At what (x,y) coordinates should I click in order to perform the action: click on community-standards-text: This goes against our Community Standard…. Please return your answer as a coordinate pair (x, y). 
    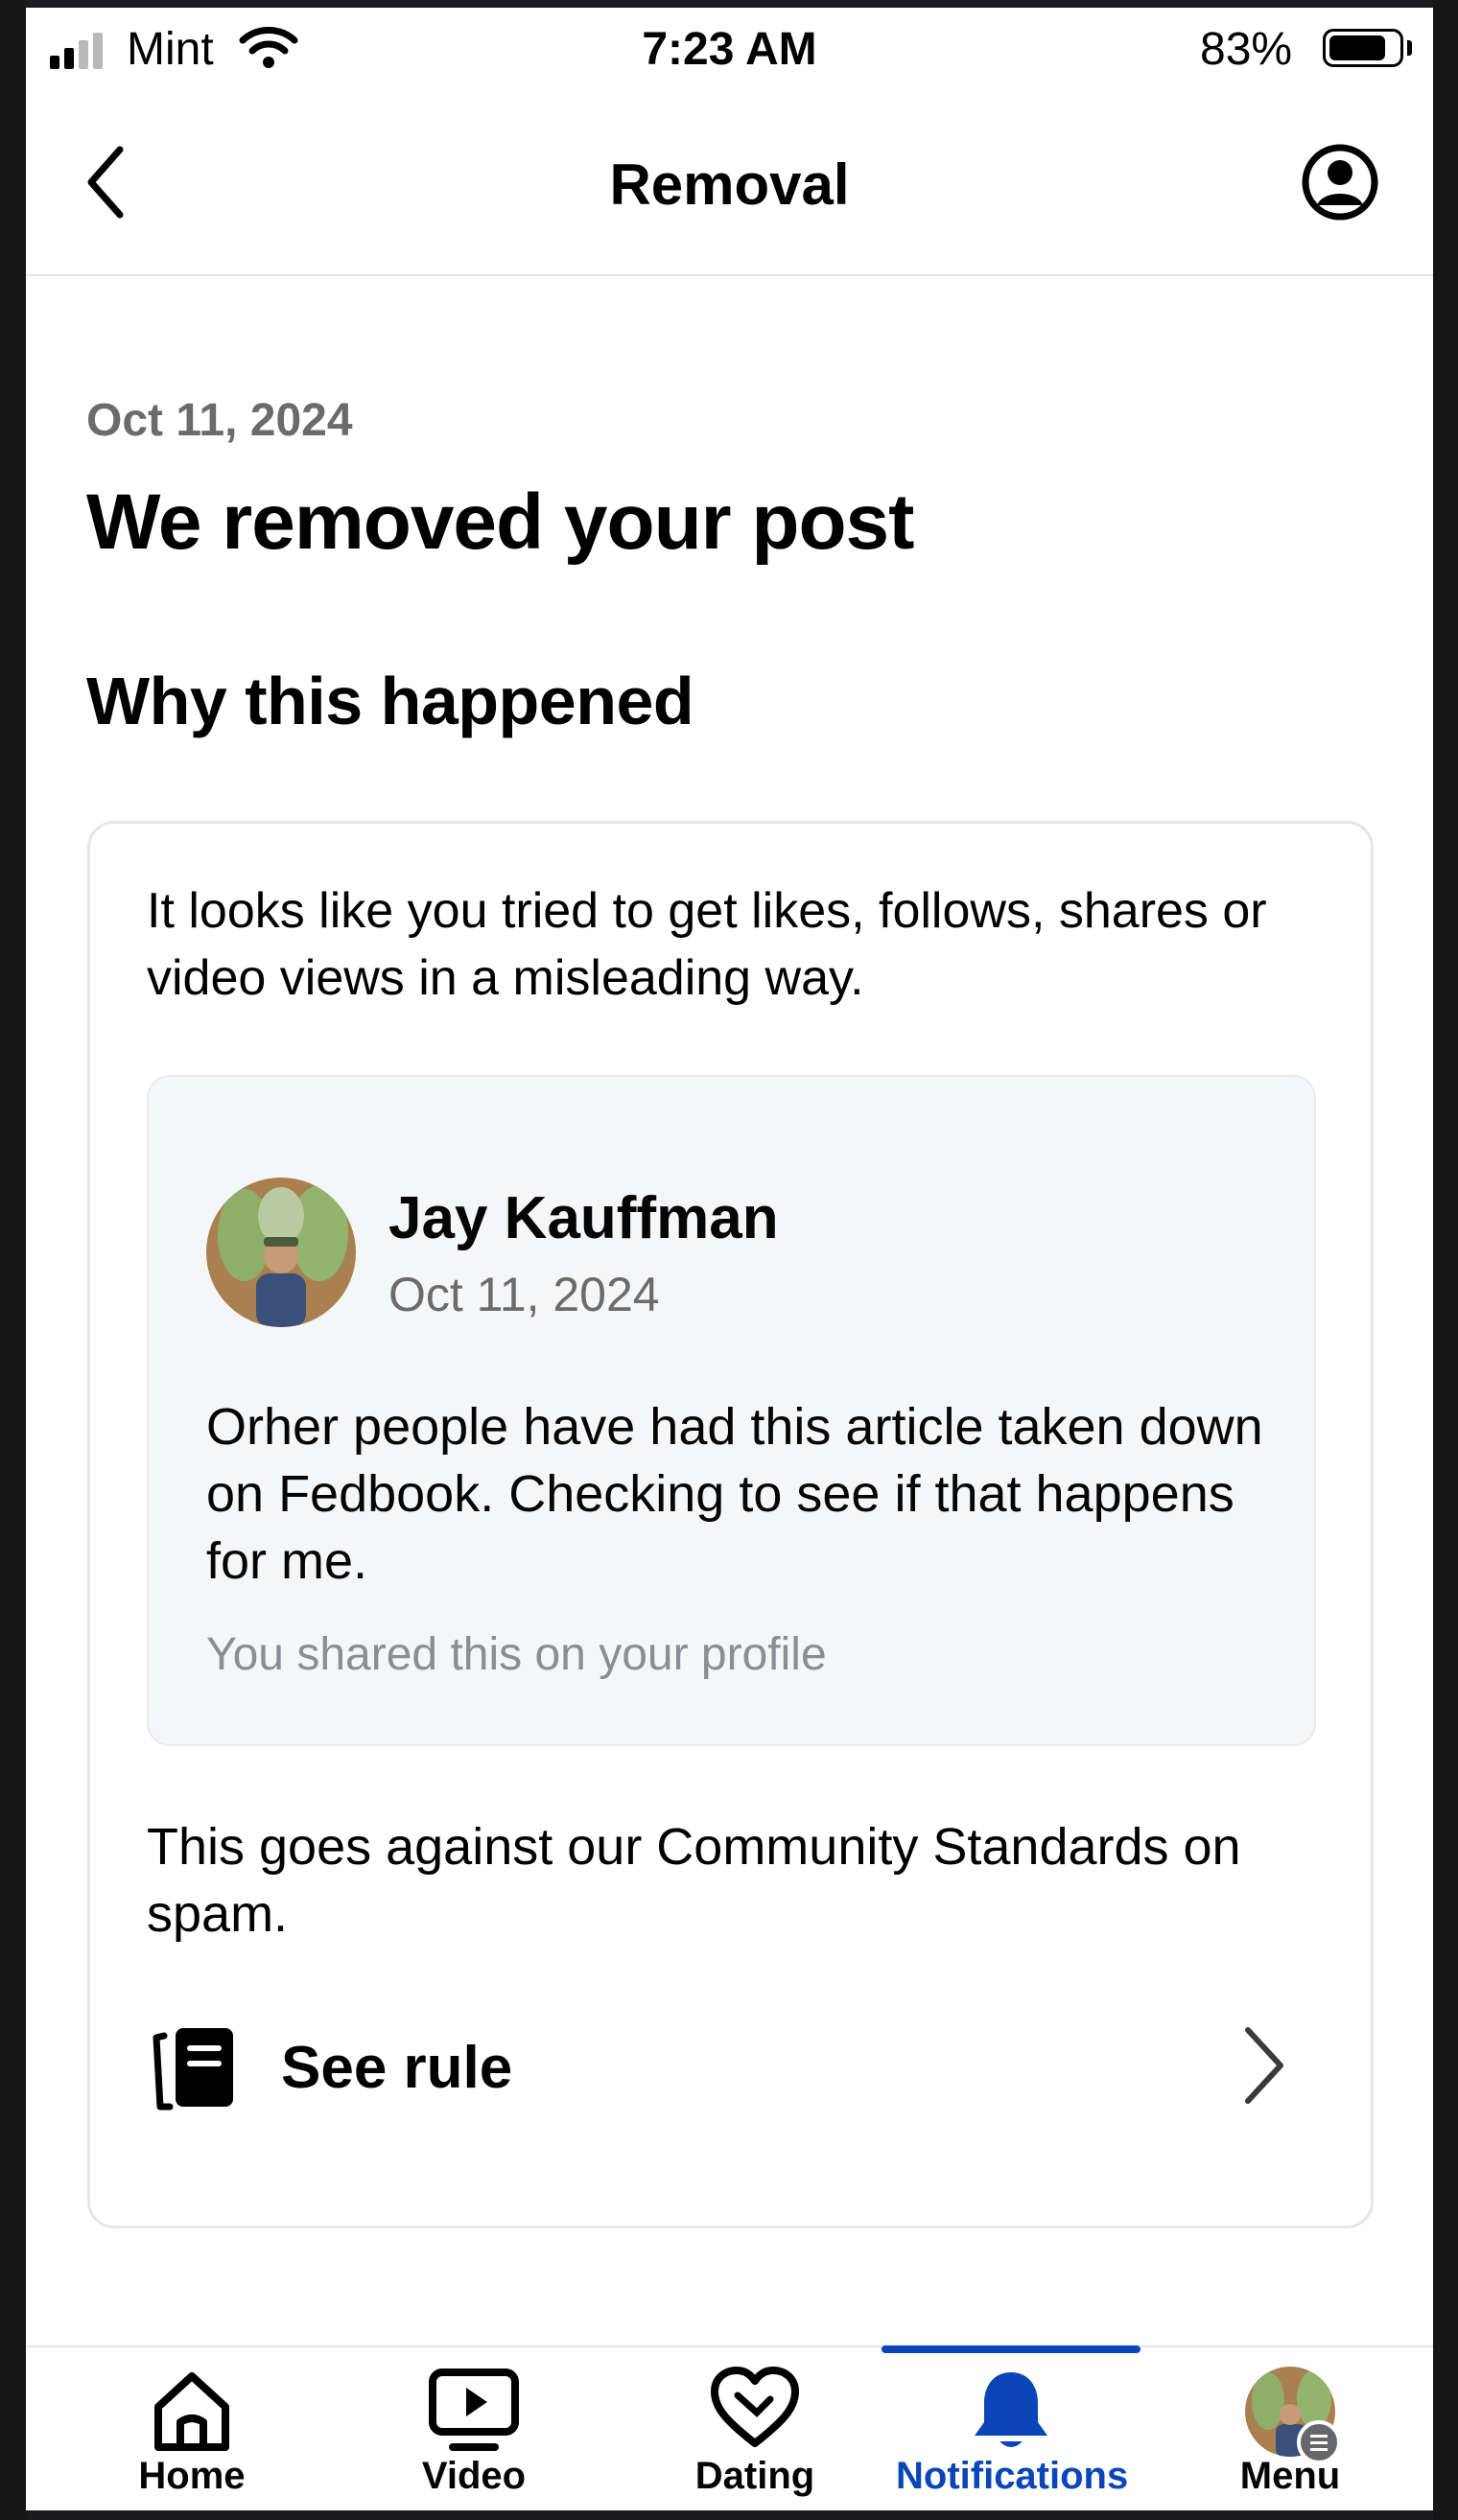
    Looking at the image, I should click on (694, 1881).